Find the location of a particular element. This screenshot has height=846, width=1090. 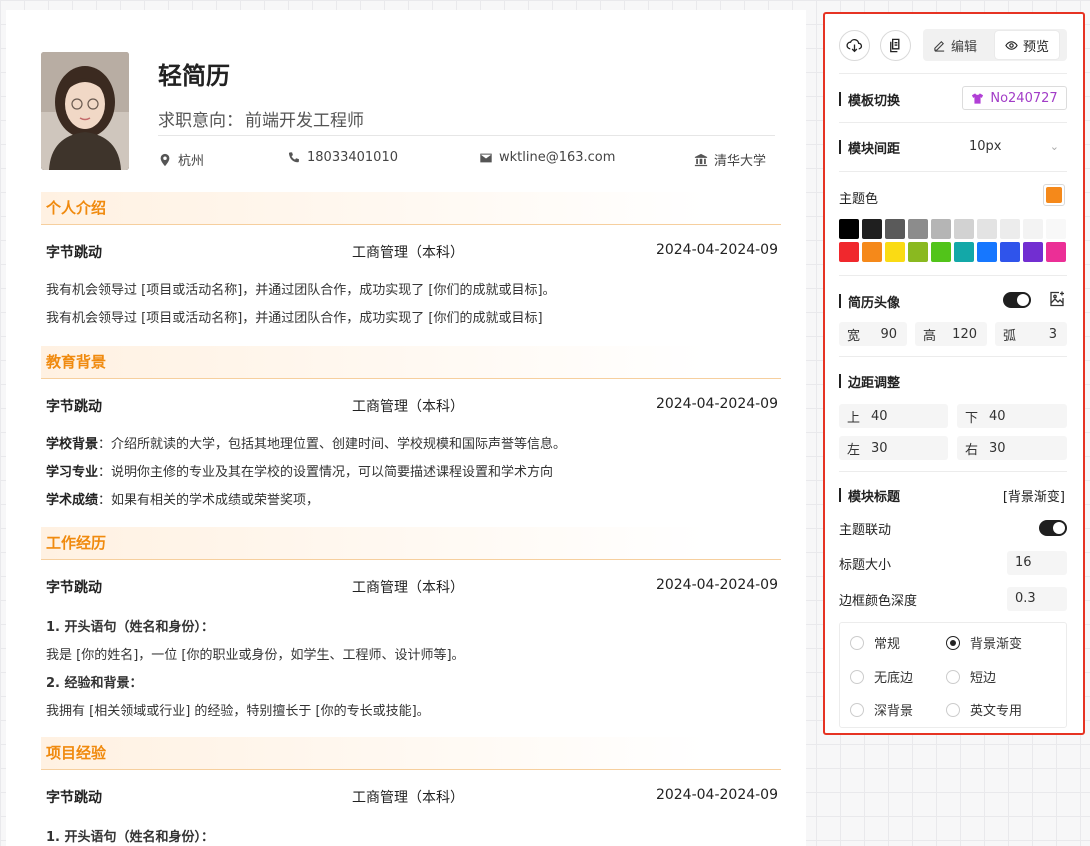

radio-label: 英文专用 is located at coordinates (996, 711).